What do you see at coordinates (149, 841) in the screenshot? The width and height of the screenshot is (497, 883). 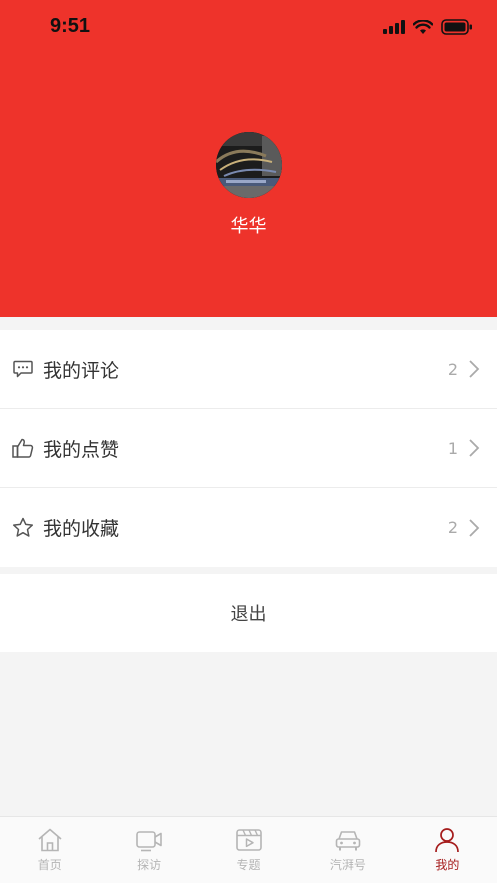 I see `video-camera-icon` at bounding box center [149, 841].